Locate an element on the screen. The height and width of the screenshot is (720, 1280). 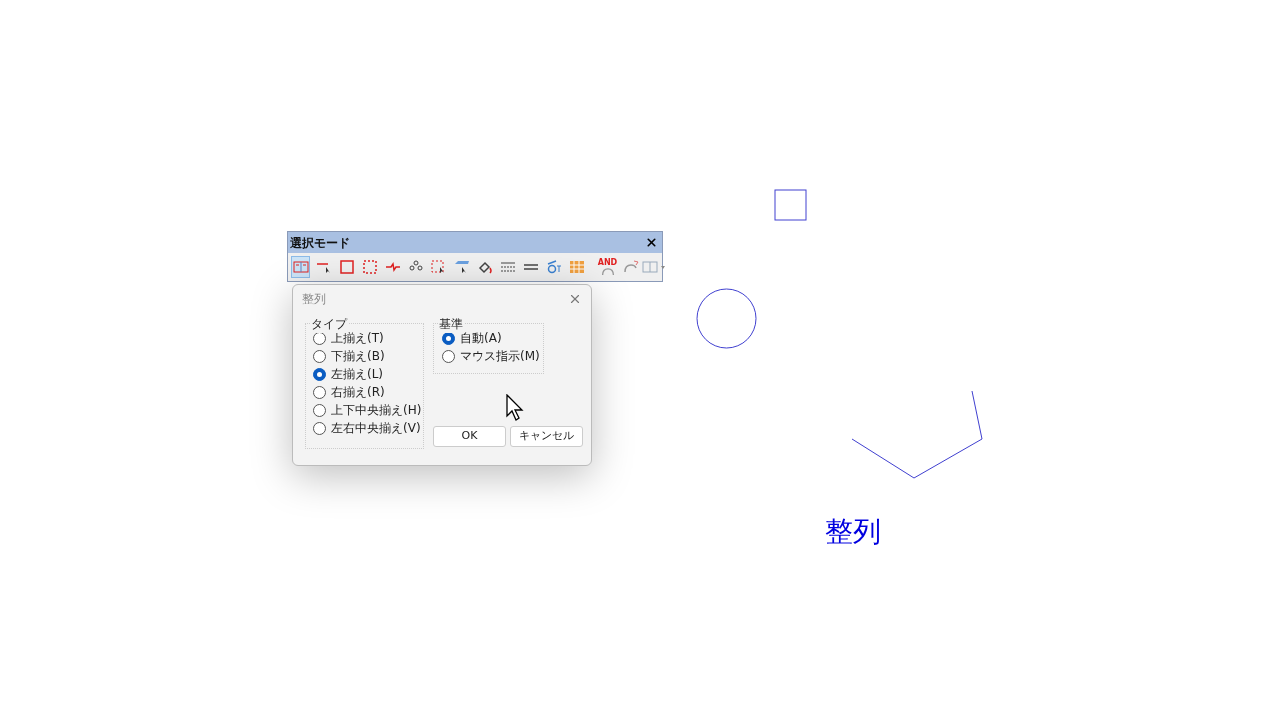
canvas-text: 整列 is located at coordinates (853, 532).